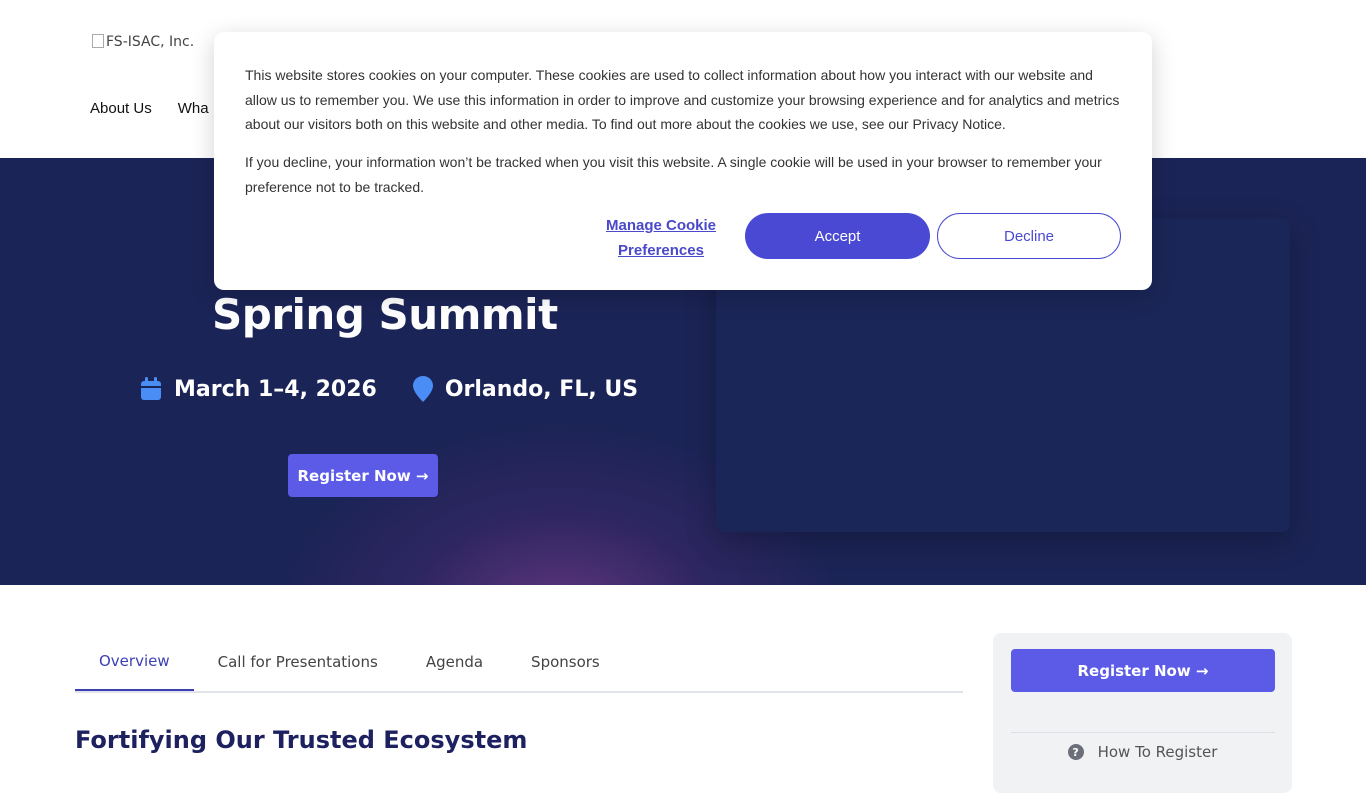  I want to click on page-title: Spring Summit, so click(385, 314).